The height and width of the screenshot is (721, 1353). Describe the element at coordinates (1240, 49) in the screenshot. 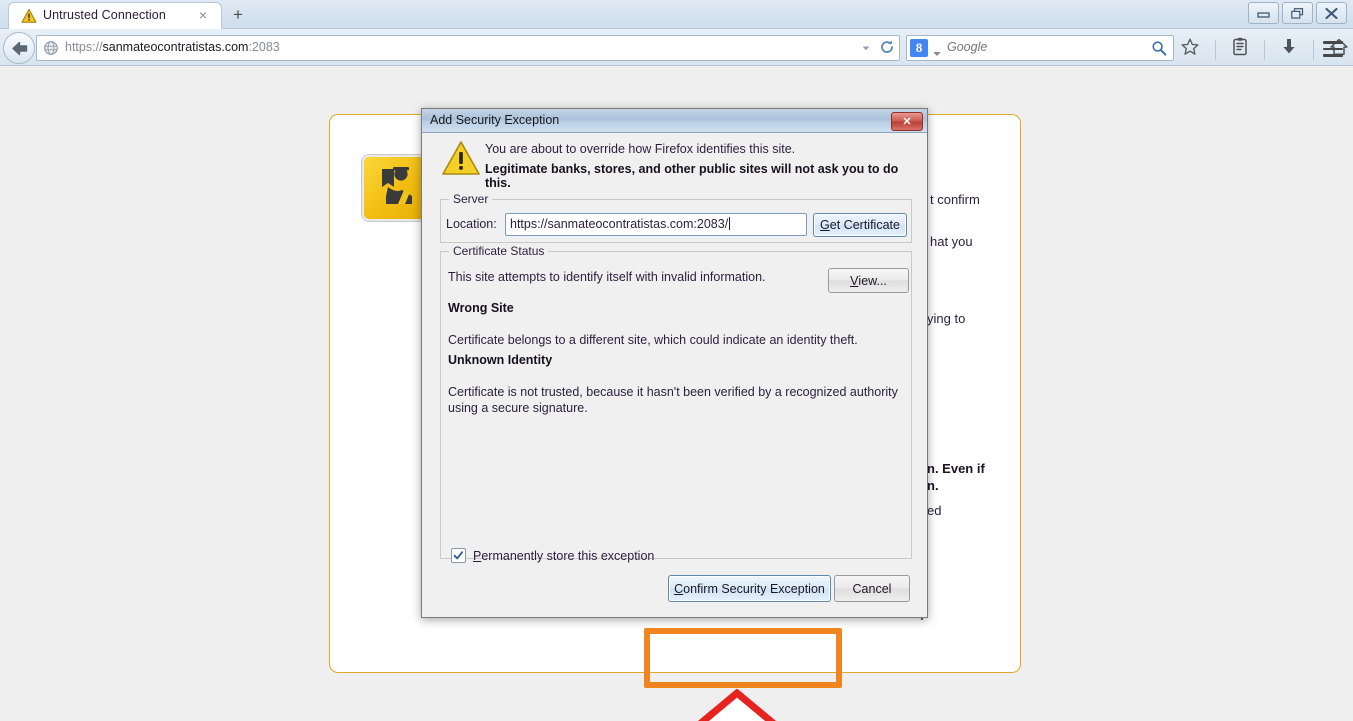

I see `reading-list-icon` at that location.